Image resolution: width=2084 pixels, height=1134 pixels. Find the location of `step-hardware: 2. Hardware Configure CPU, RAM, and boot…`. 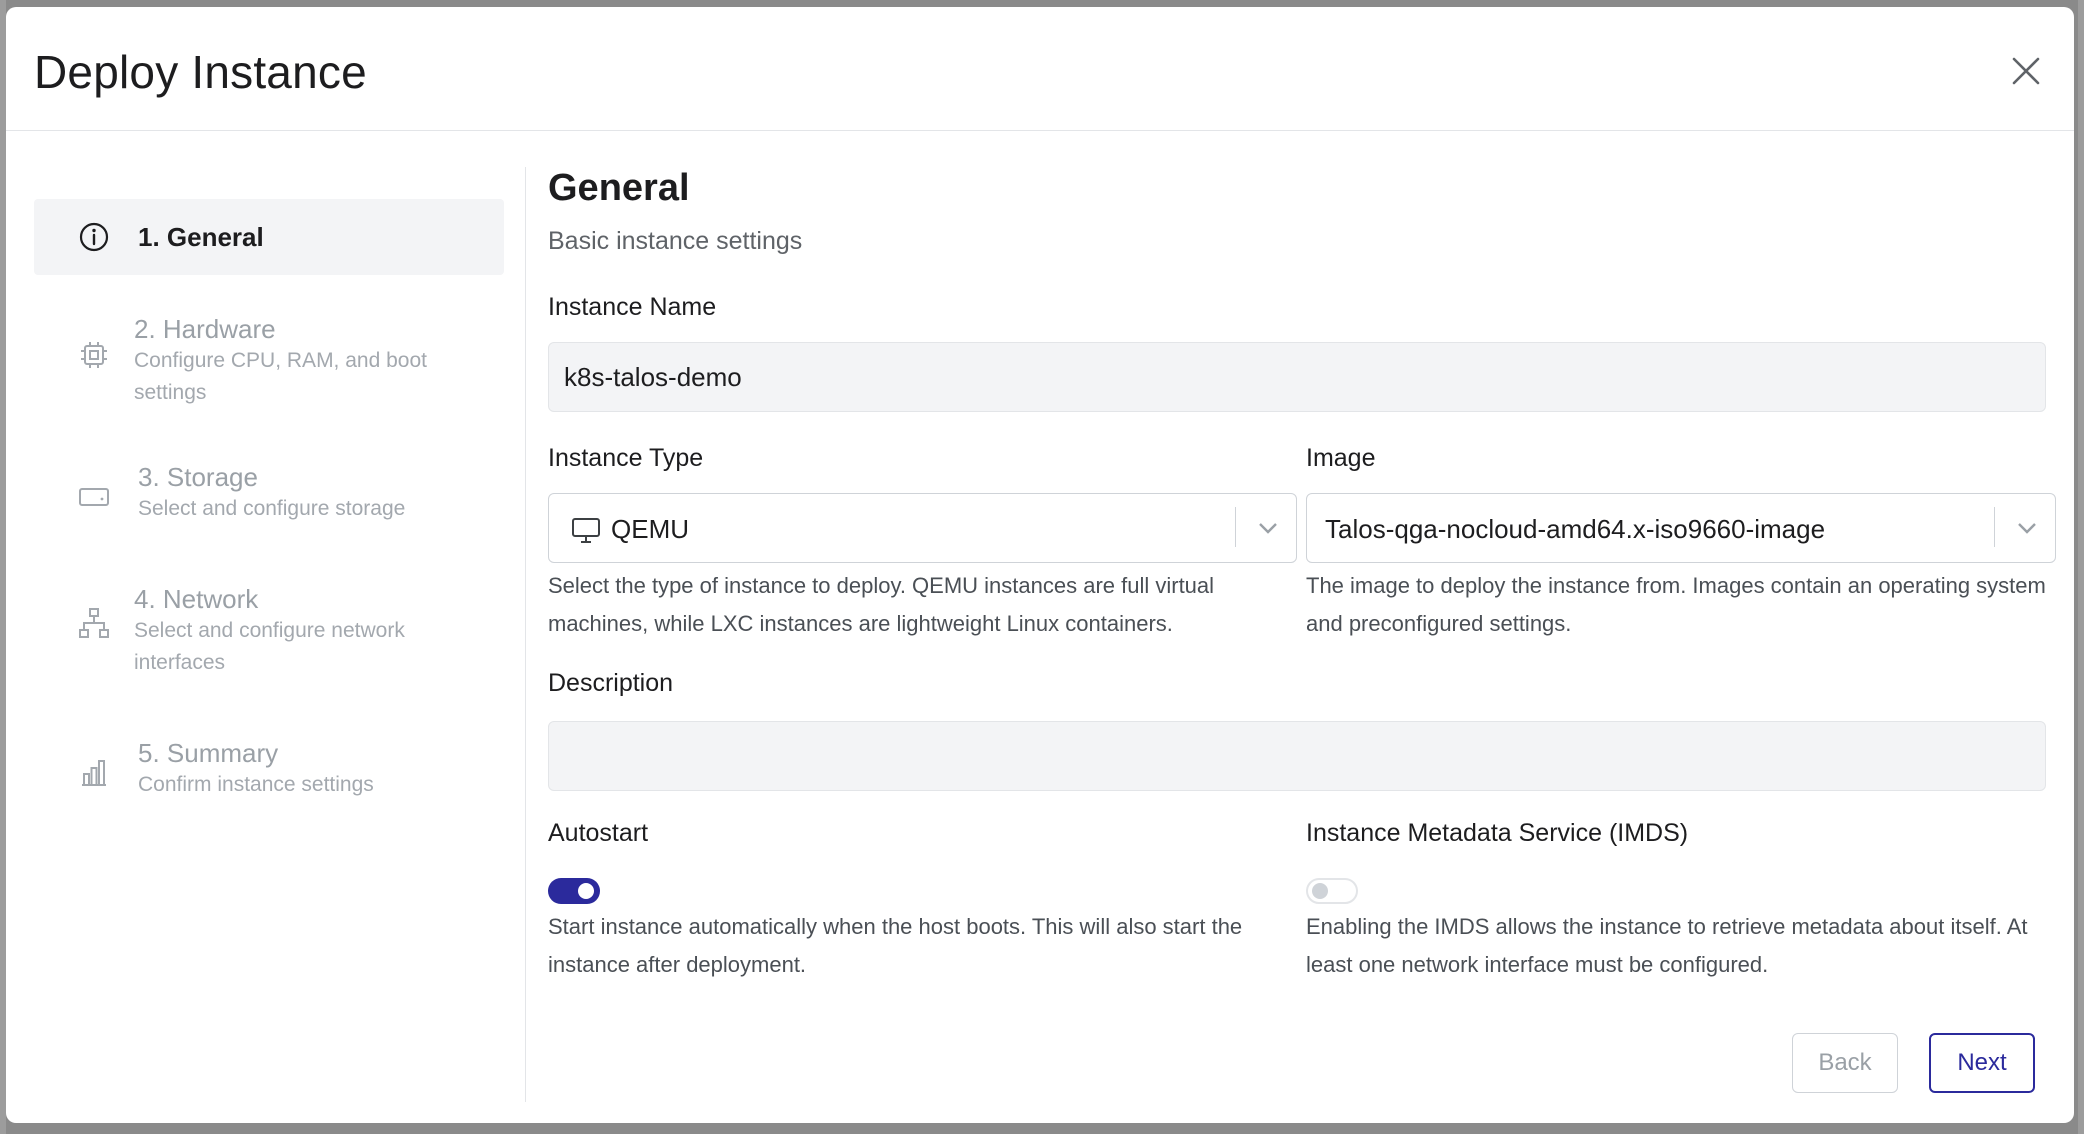

step-hardware: 2. Hardware Configure CPU, RAM, and boot… is located at coordinates (269, 352).